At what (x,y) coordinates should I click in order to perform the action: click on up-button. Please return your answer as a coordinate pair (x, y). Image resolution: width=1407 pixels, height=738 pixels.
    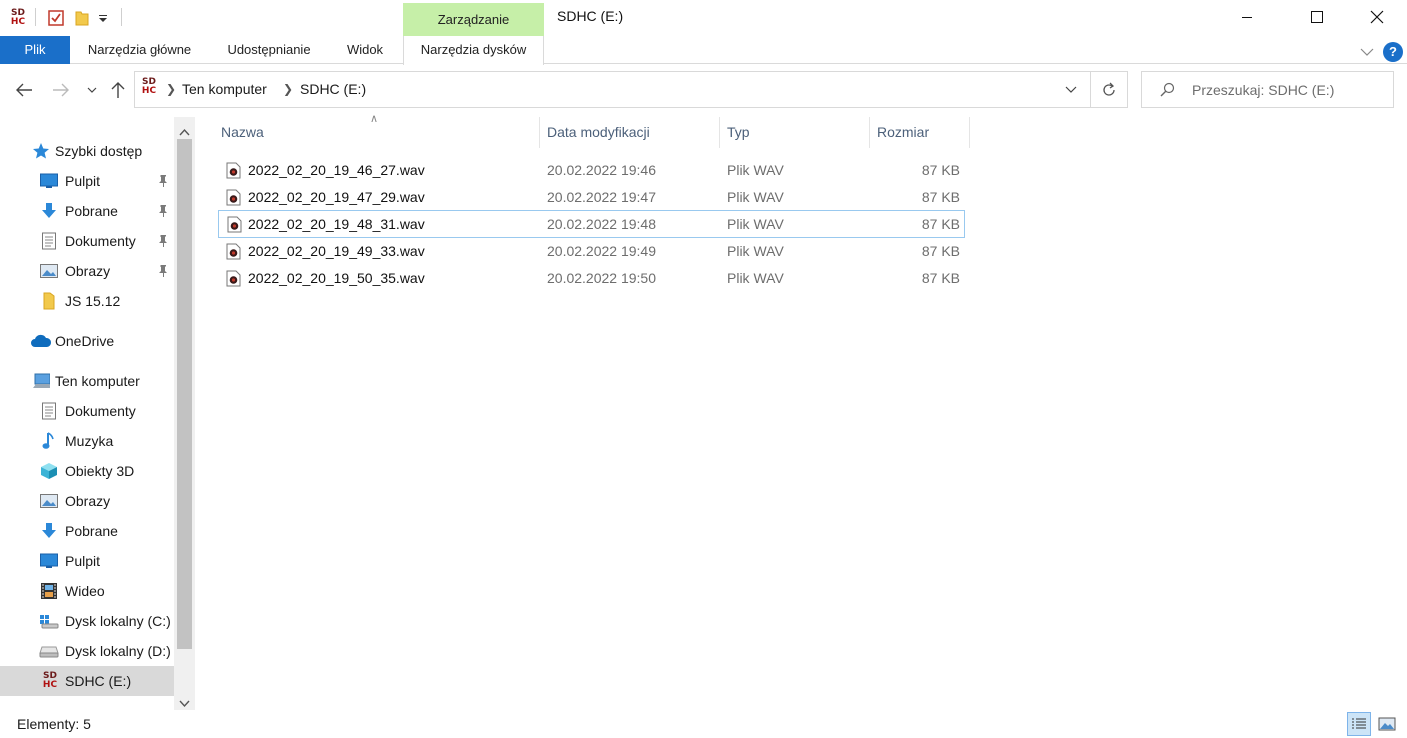
    Looking at the image, I should click on (118, 90).